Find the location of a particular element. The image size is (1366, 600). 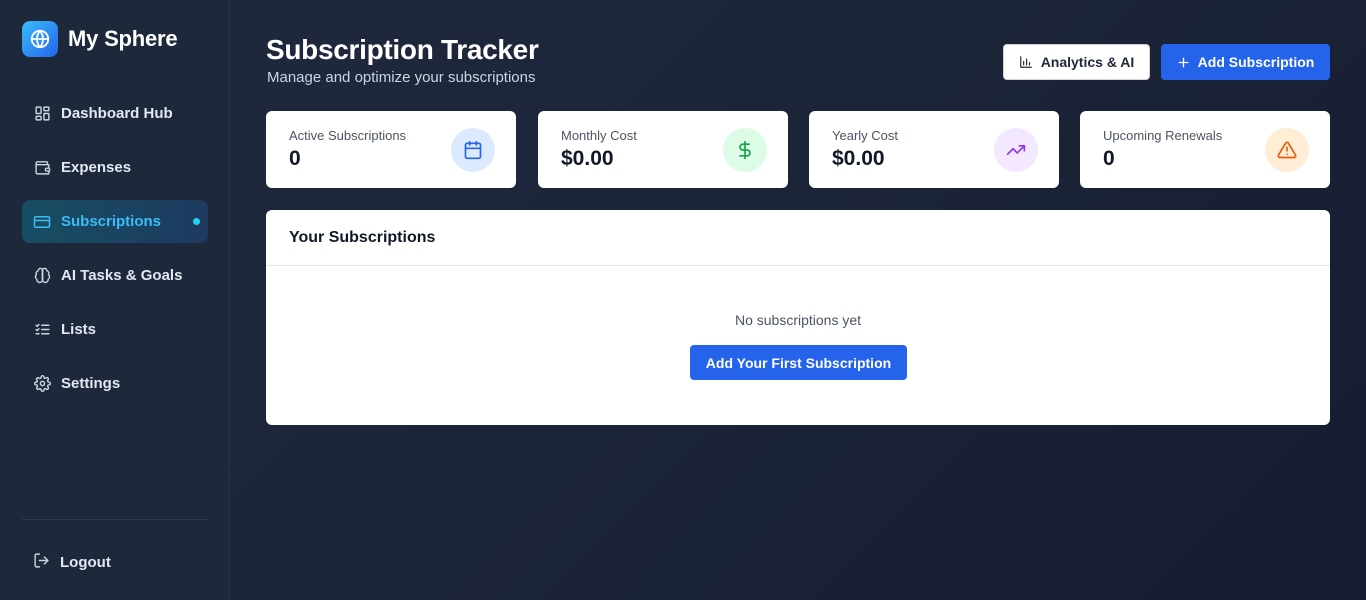

stat-card-yearly-cost: Yearly Cost $0.00 is located at coordinates (934, 149).